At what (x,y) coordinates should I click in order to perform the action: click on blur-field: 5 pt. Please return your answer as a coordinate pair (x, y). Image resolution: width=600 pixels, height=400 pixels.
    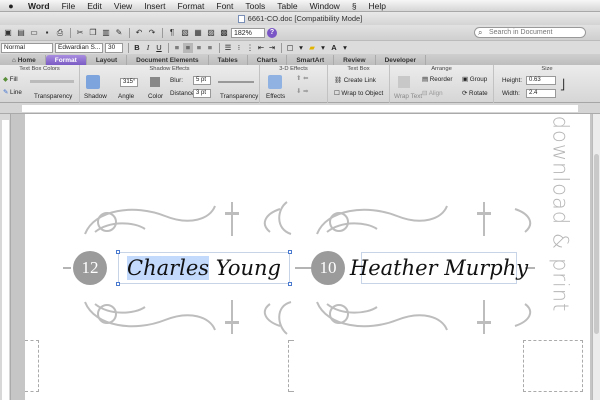
    Looking at the image, I should click on (202, 80).